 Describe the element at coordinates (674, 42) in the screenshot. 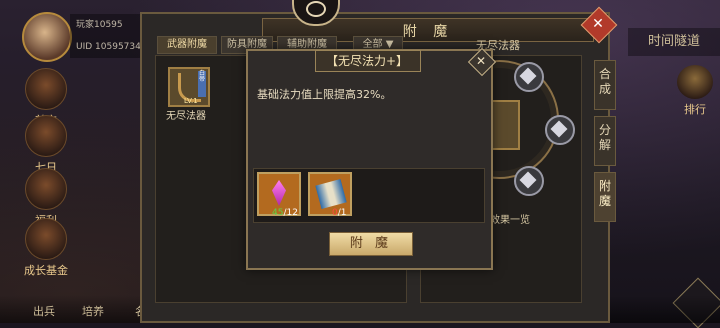

I see `time-tunnel-button: 时间隧道` at that location.